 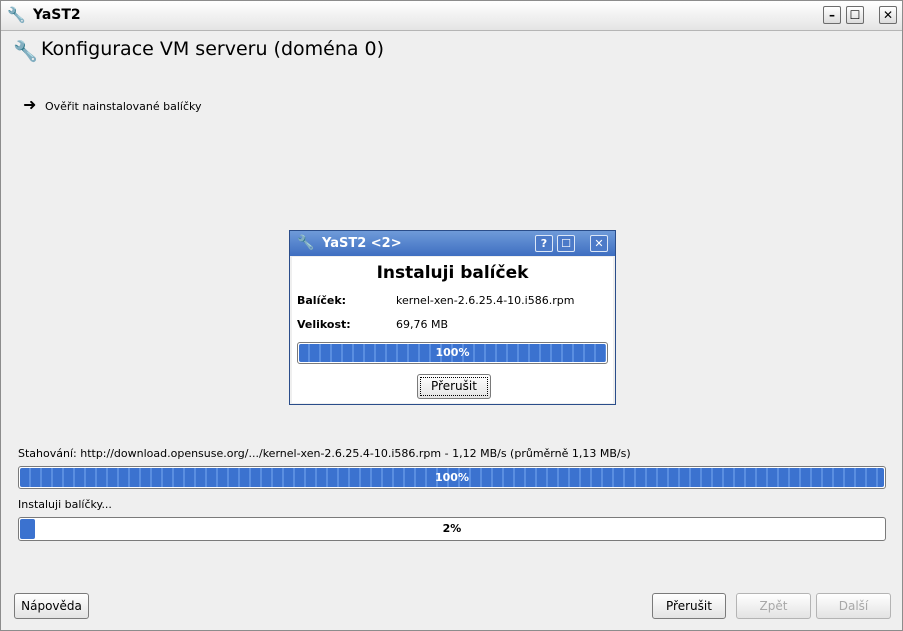 What do you see at coordinates (51, 606) in the screenshot?
I see `help-button: Nápověda` at bounding box center [51, 606].